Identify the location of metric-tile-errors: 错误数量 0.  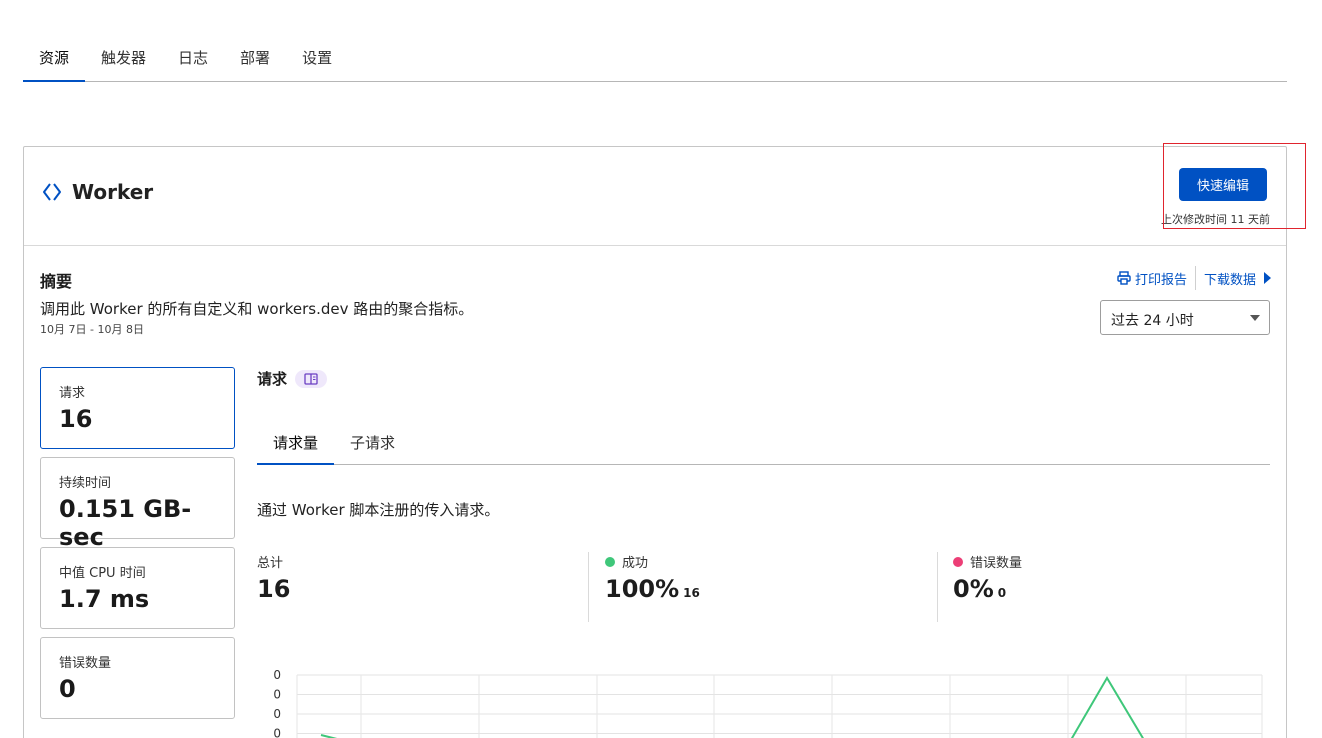
(137, 678).